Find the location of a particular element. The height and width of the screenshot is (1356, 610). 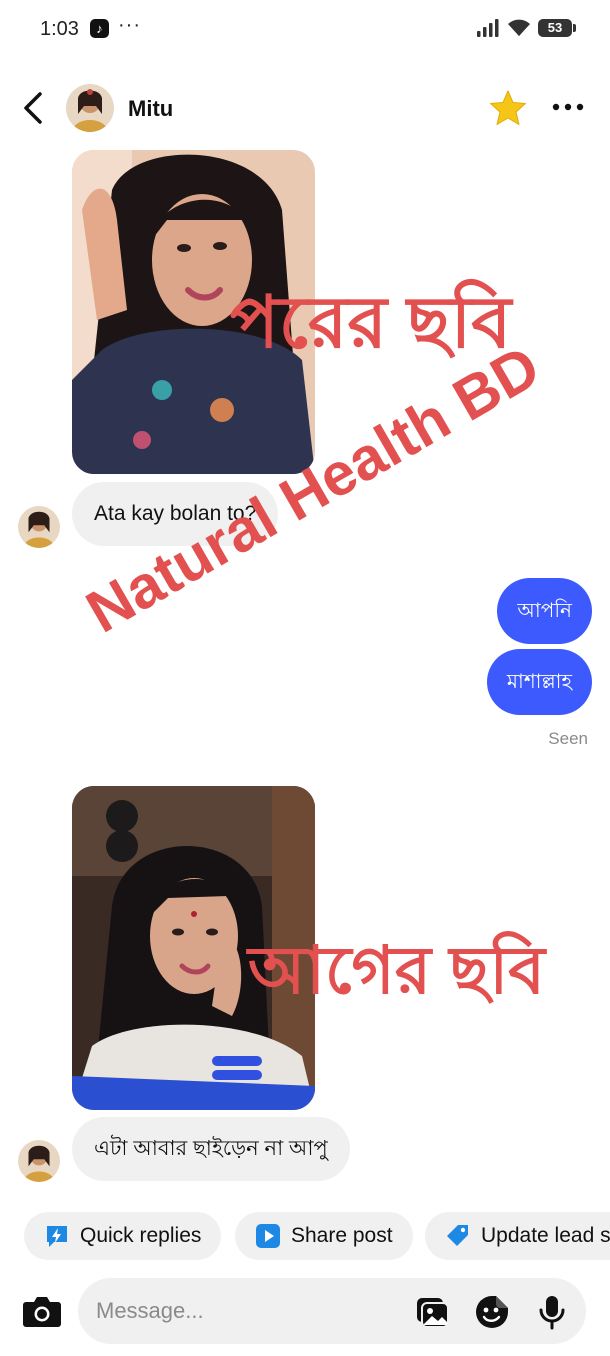

quick-replies-chip: Quick replies is located at coordinates (123, 1236).